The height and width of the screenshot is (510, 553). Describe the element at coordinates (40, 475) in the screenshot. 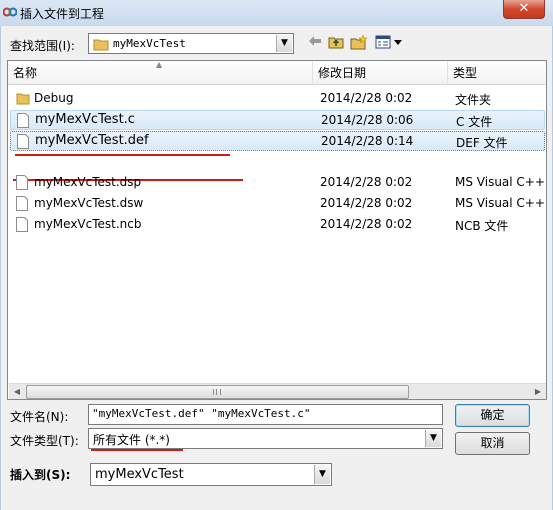

I see `insertto-label: 插入到(S):` at that location.